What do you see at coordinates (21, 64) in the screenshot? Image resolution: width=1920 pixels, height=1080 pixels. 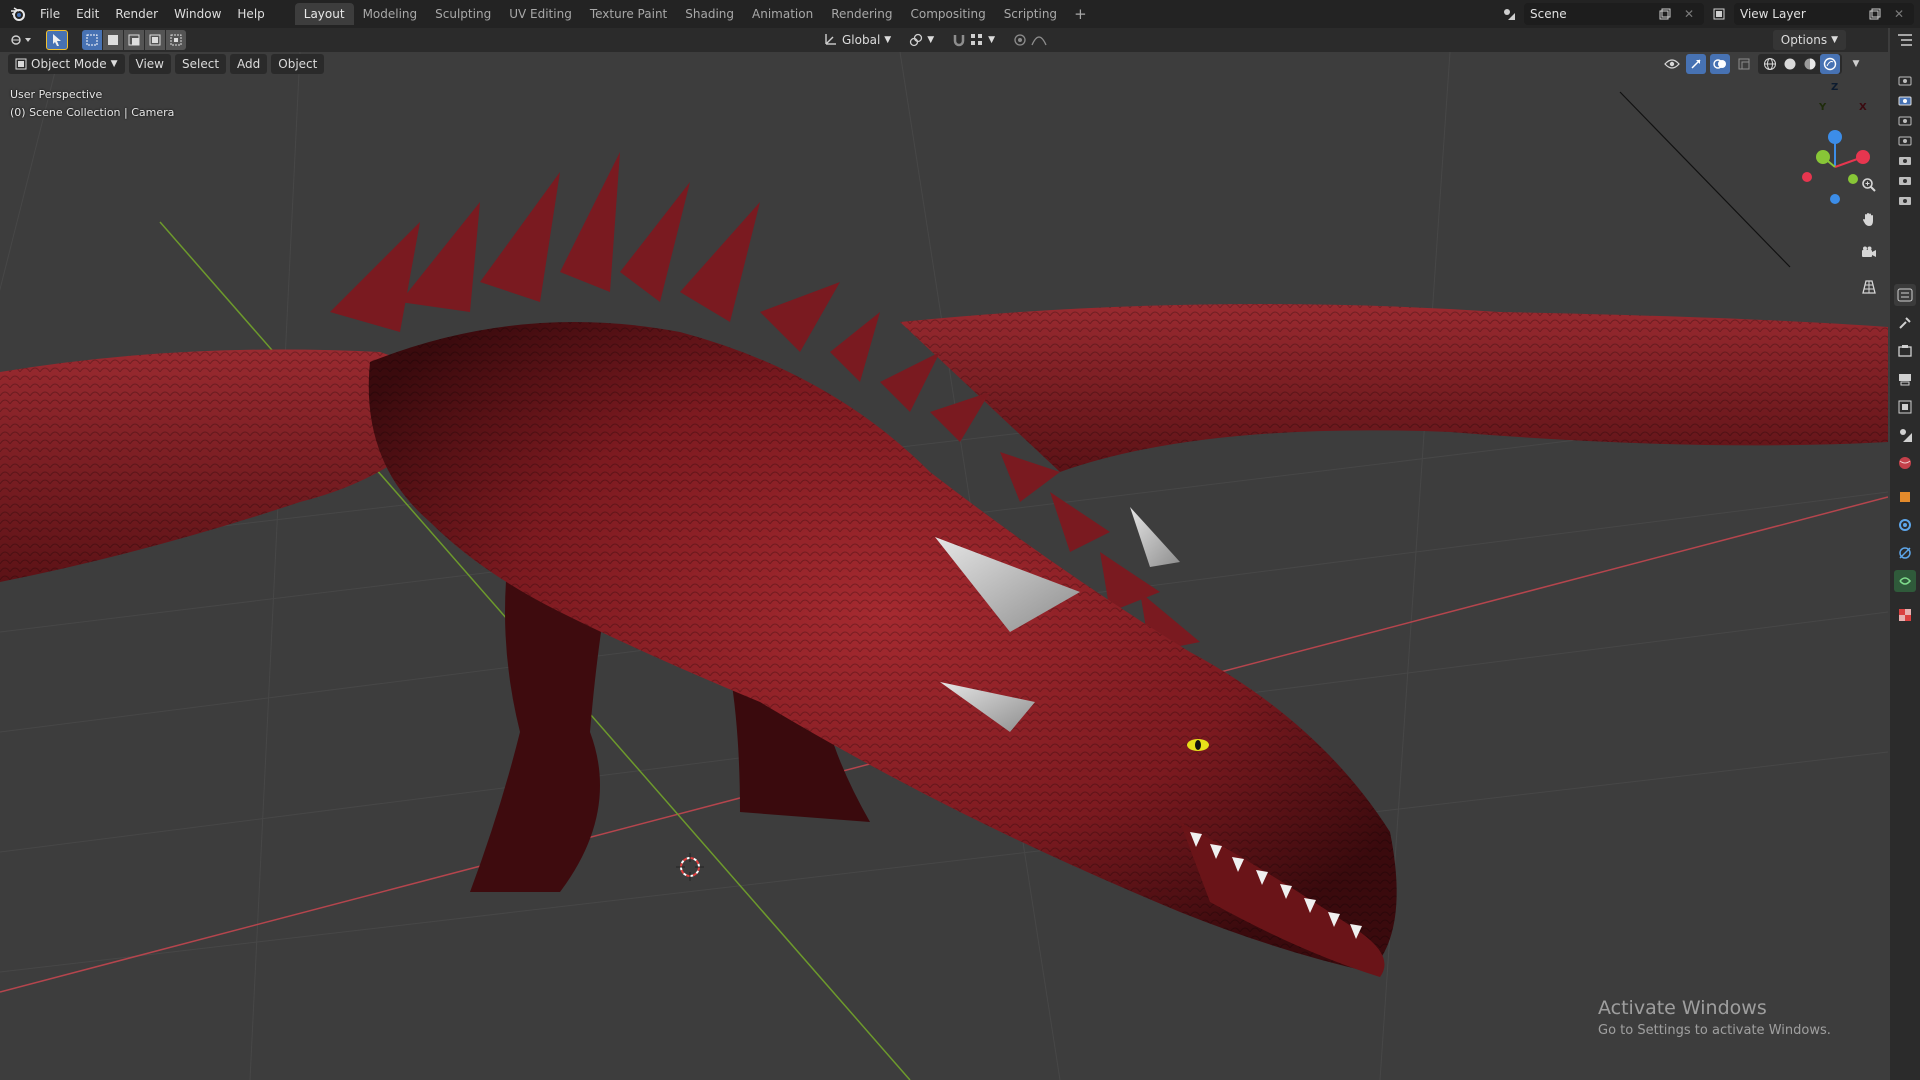 I see `object-mode-icon` at bounding box center [21, 64].